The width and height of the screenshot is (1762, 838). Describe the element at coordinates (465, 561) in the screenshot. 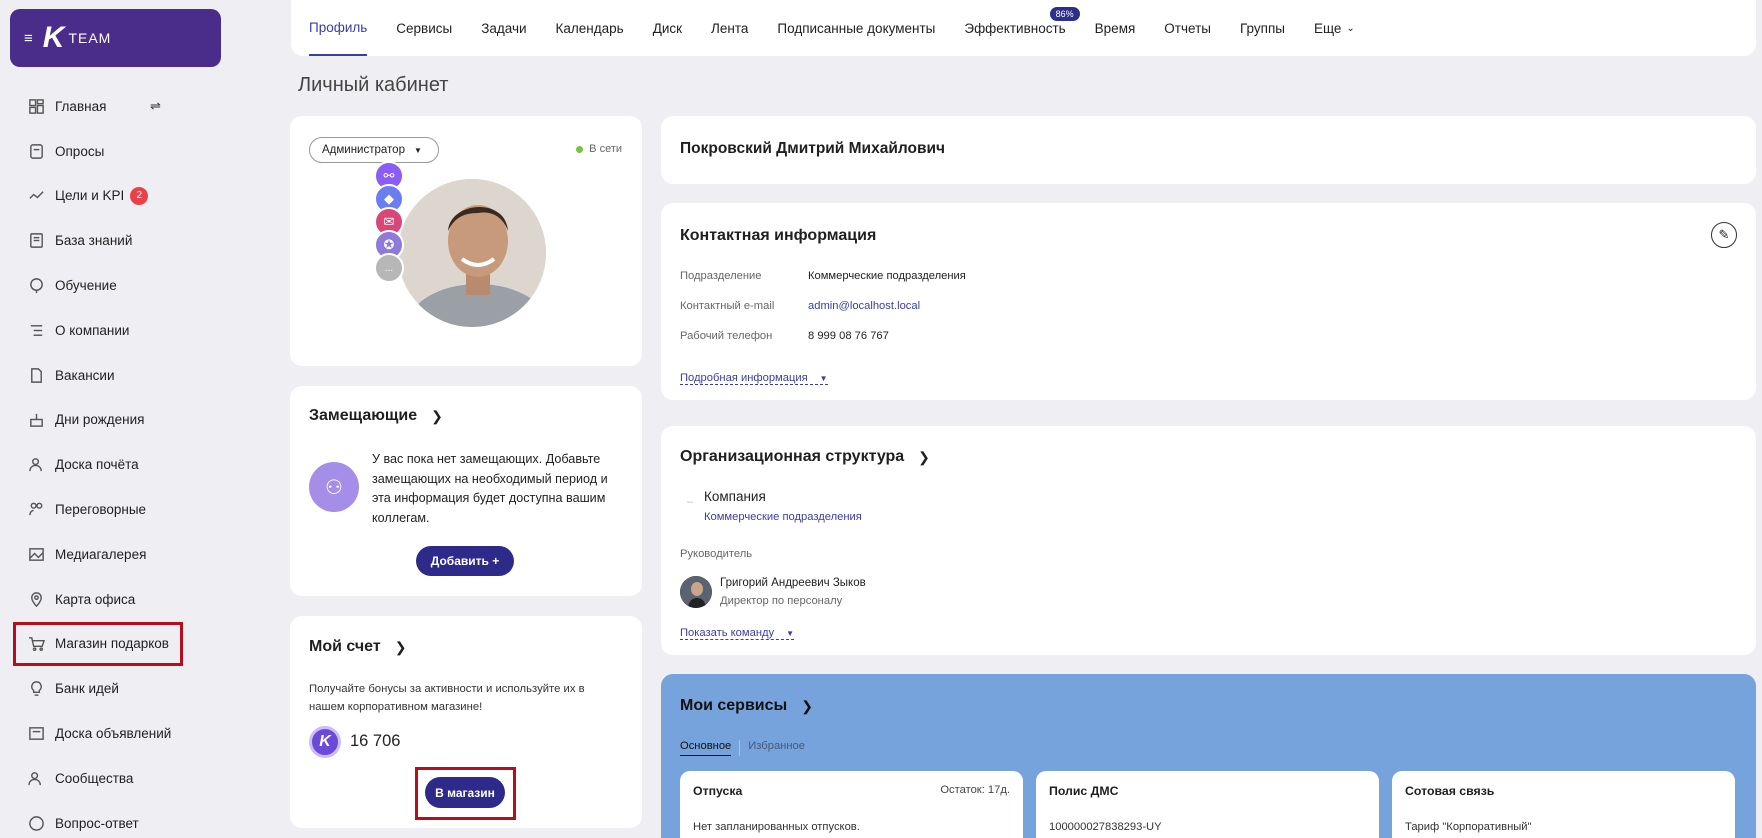

I see `add-substitute-button: Добавить +` at that location.